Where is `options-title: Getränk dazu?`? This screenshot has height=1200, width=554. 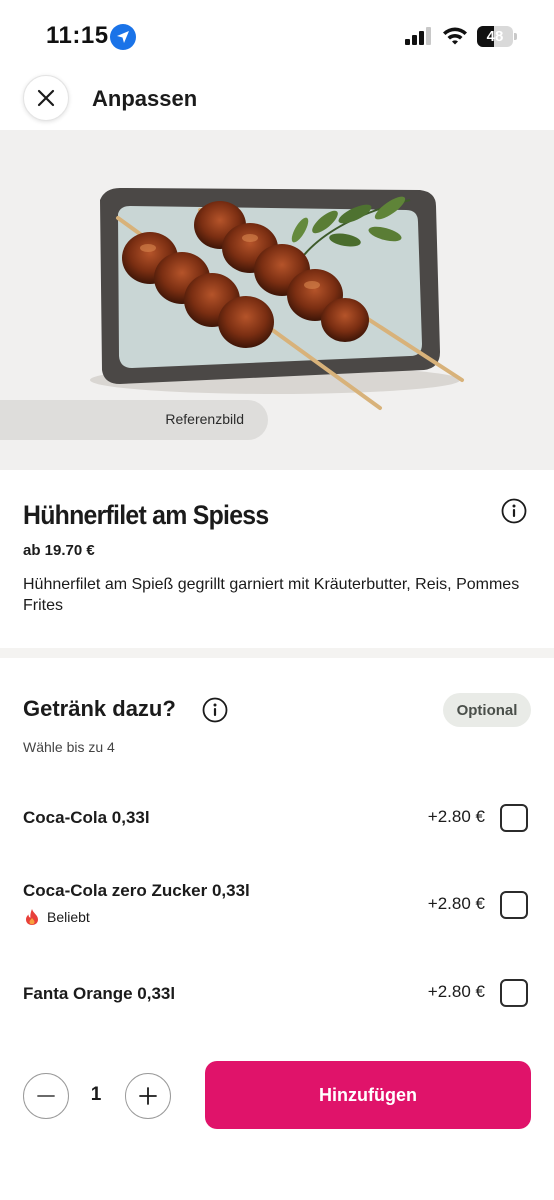
options-title: Getränk dazu? is located at coordinates (99, 708).